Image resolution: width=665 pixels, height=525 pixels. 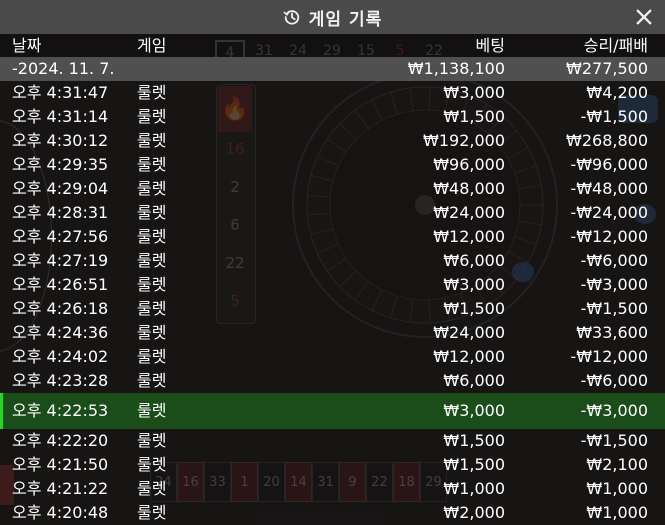 I want to click on table-row: 오후 4:24:02 룰렛 ₩12,000 -₩12,000, so click(x=332, y=357).